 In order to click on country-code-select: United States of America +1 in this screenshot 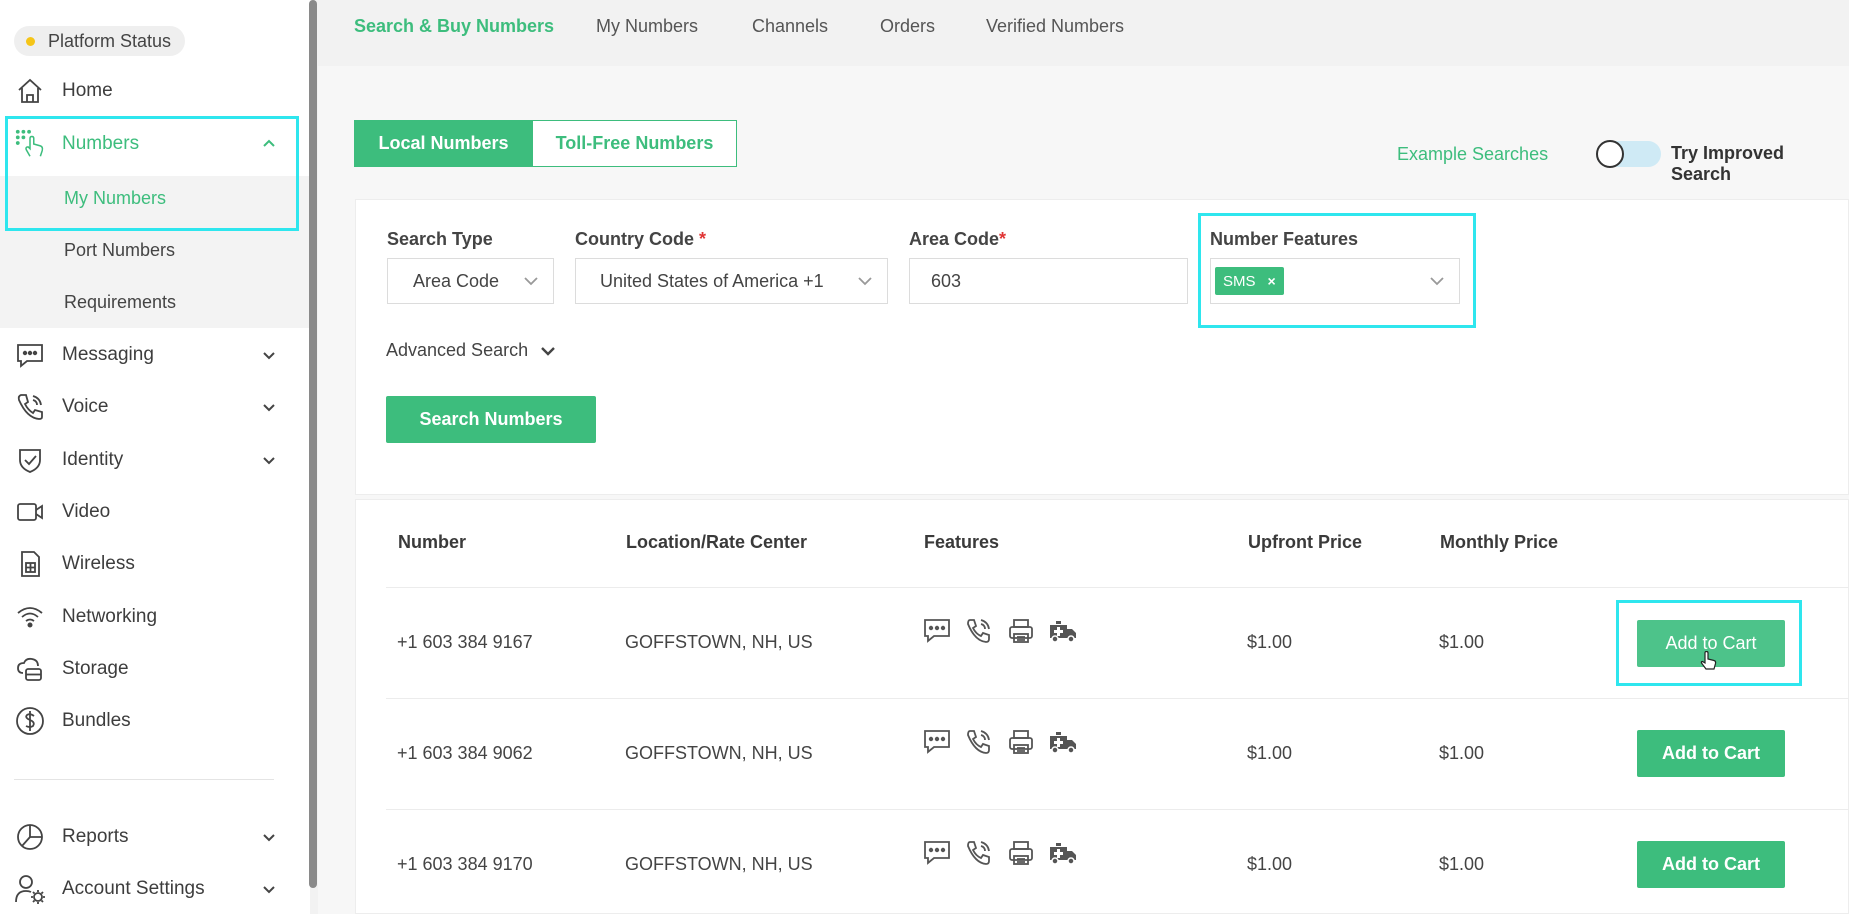, I will do `click(731, 281)`.